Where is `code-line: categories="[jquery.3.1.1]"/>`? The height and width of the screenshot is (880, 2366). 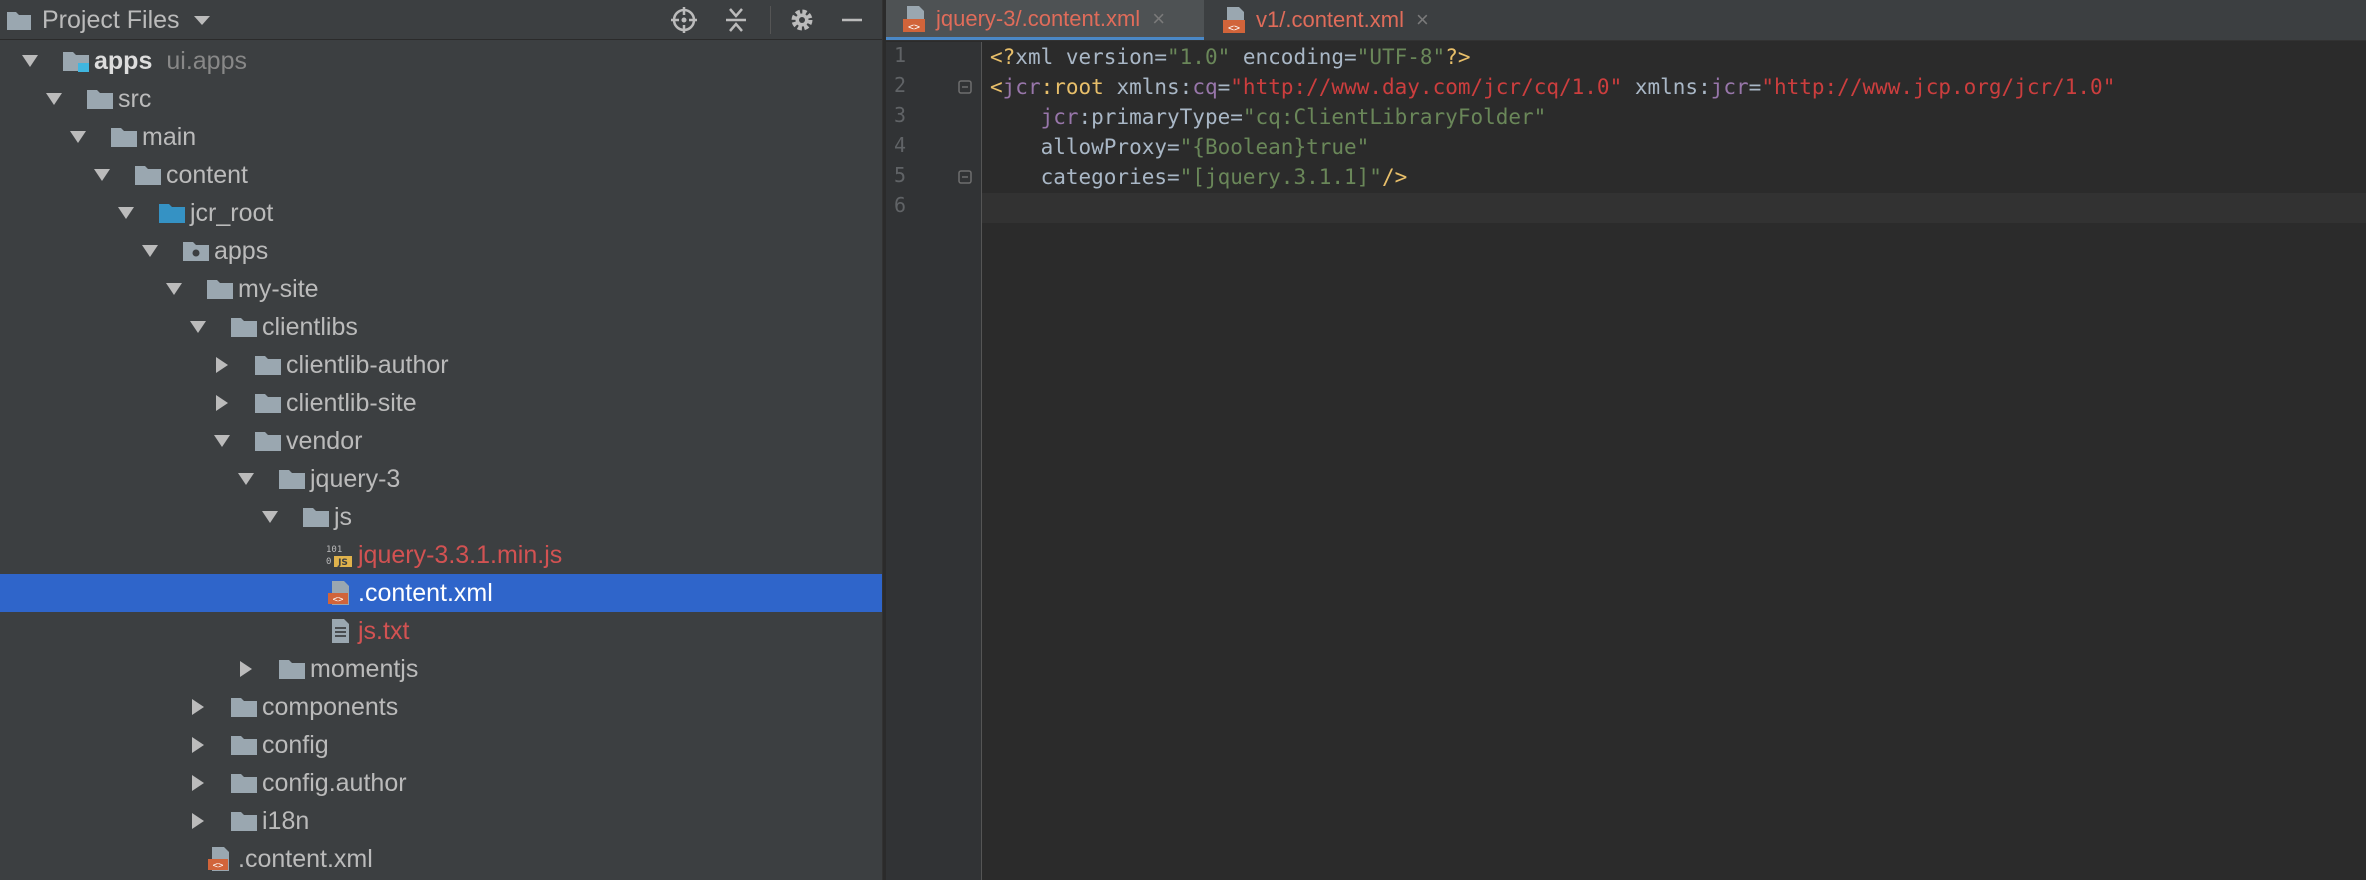 code-line: categories="[jquery.3.1.1]"/> is located at coordinates (1199, 177).